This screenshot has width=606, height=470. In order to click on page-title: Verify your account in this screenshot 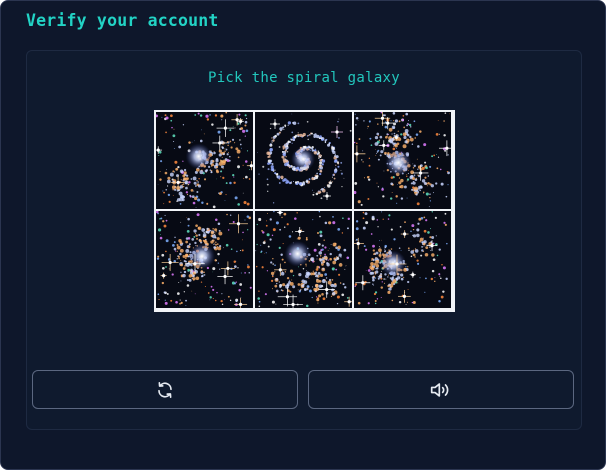, I will do `click(122, 20)`.